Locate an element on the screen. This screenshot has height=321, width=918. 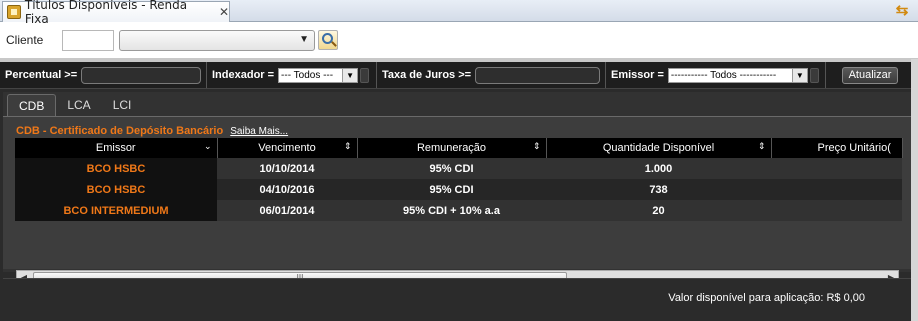
column-header-emissor: Emissor ⌄ is located at coordinates (116, 148).